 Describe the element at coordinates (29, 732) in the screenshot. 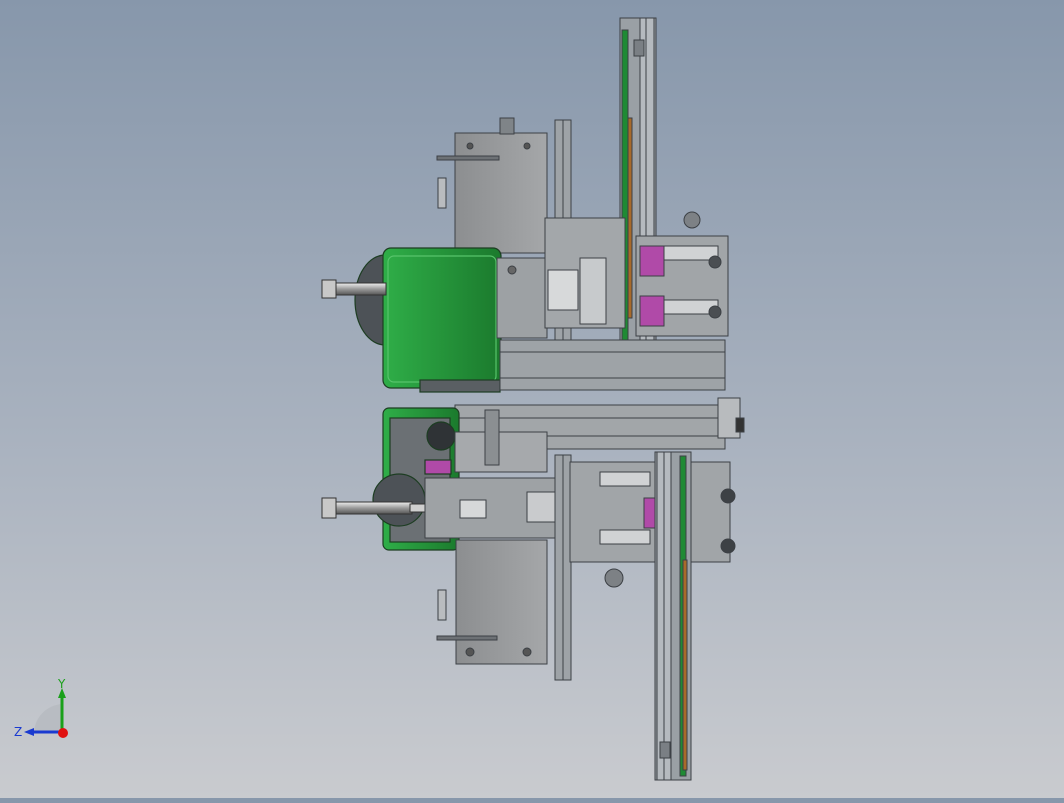

I see `z-axis-arrowhead` at that location.